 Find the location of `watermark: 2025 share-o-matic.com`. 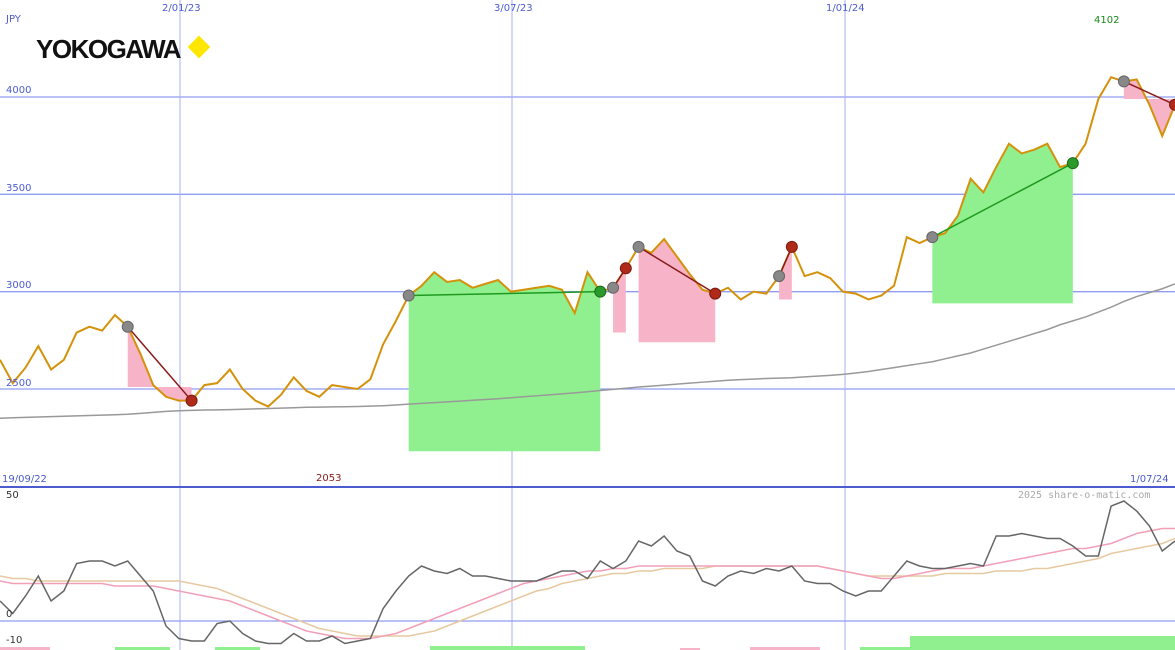

watermark: 2025 share-o-matic.com is located at coordinates (1084, 495).